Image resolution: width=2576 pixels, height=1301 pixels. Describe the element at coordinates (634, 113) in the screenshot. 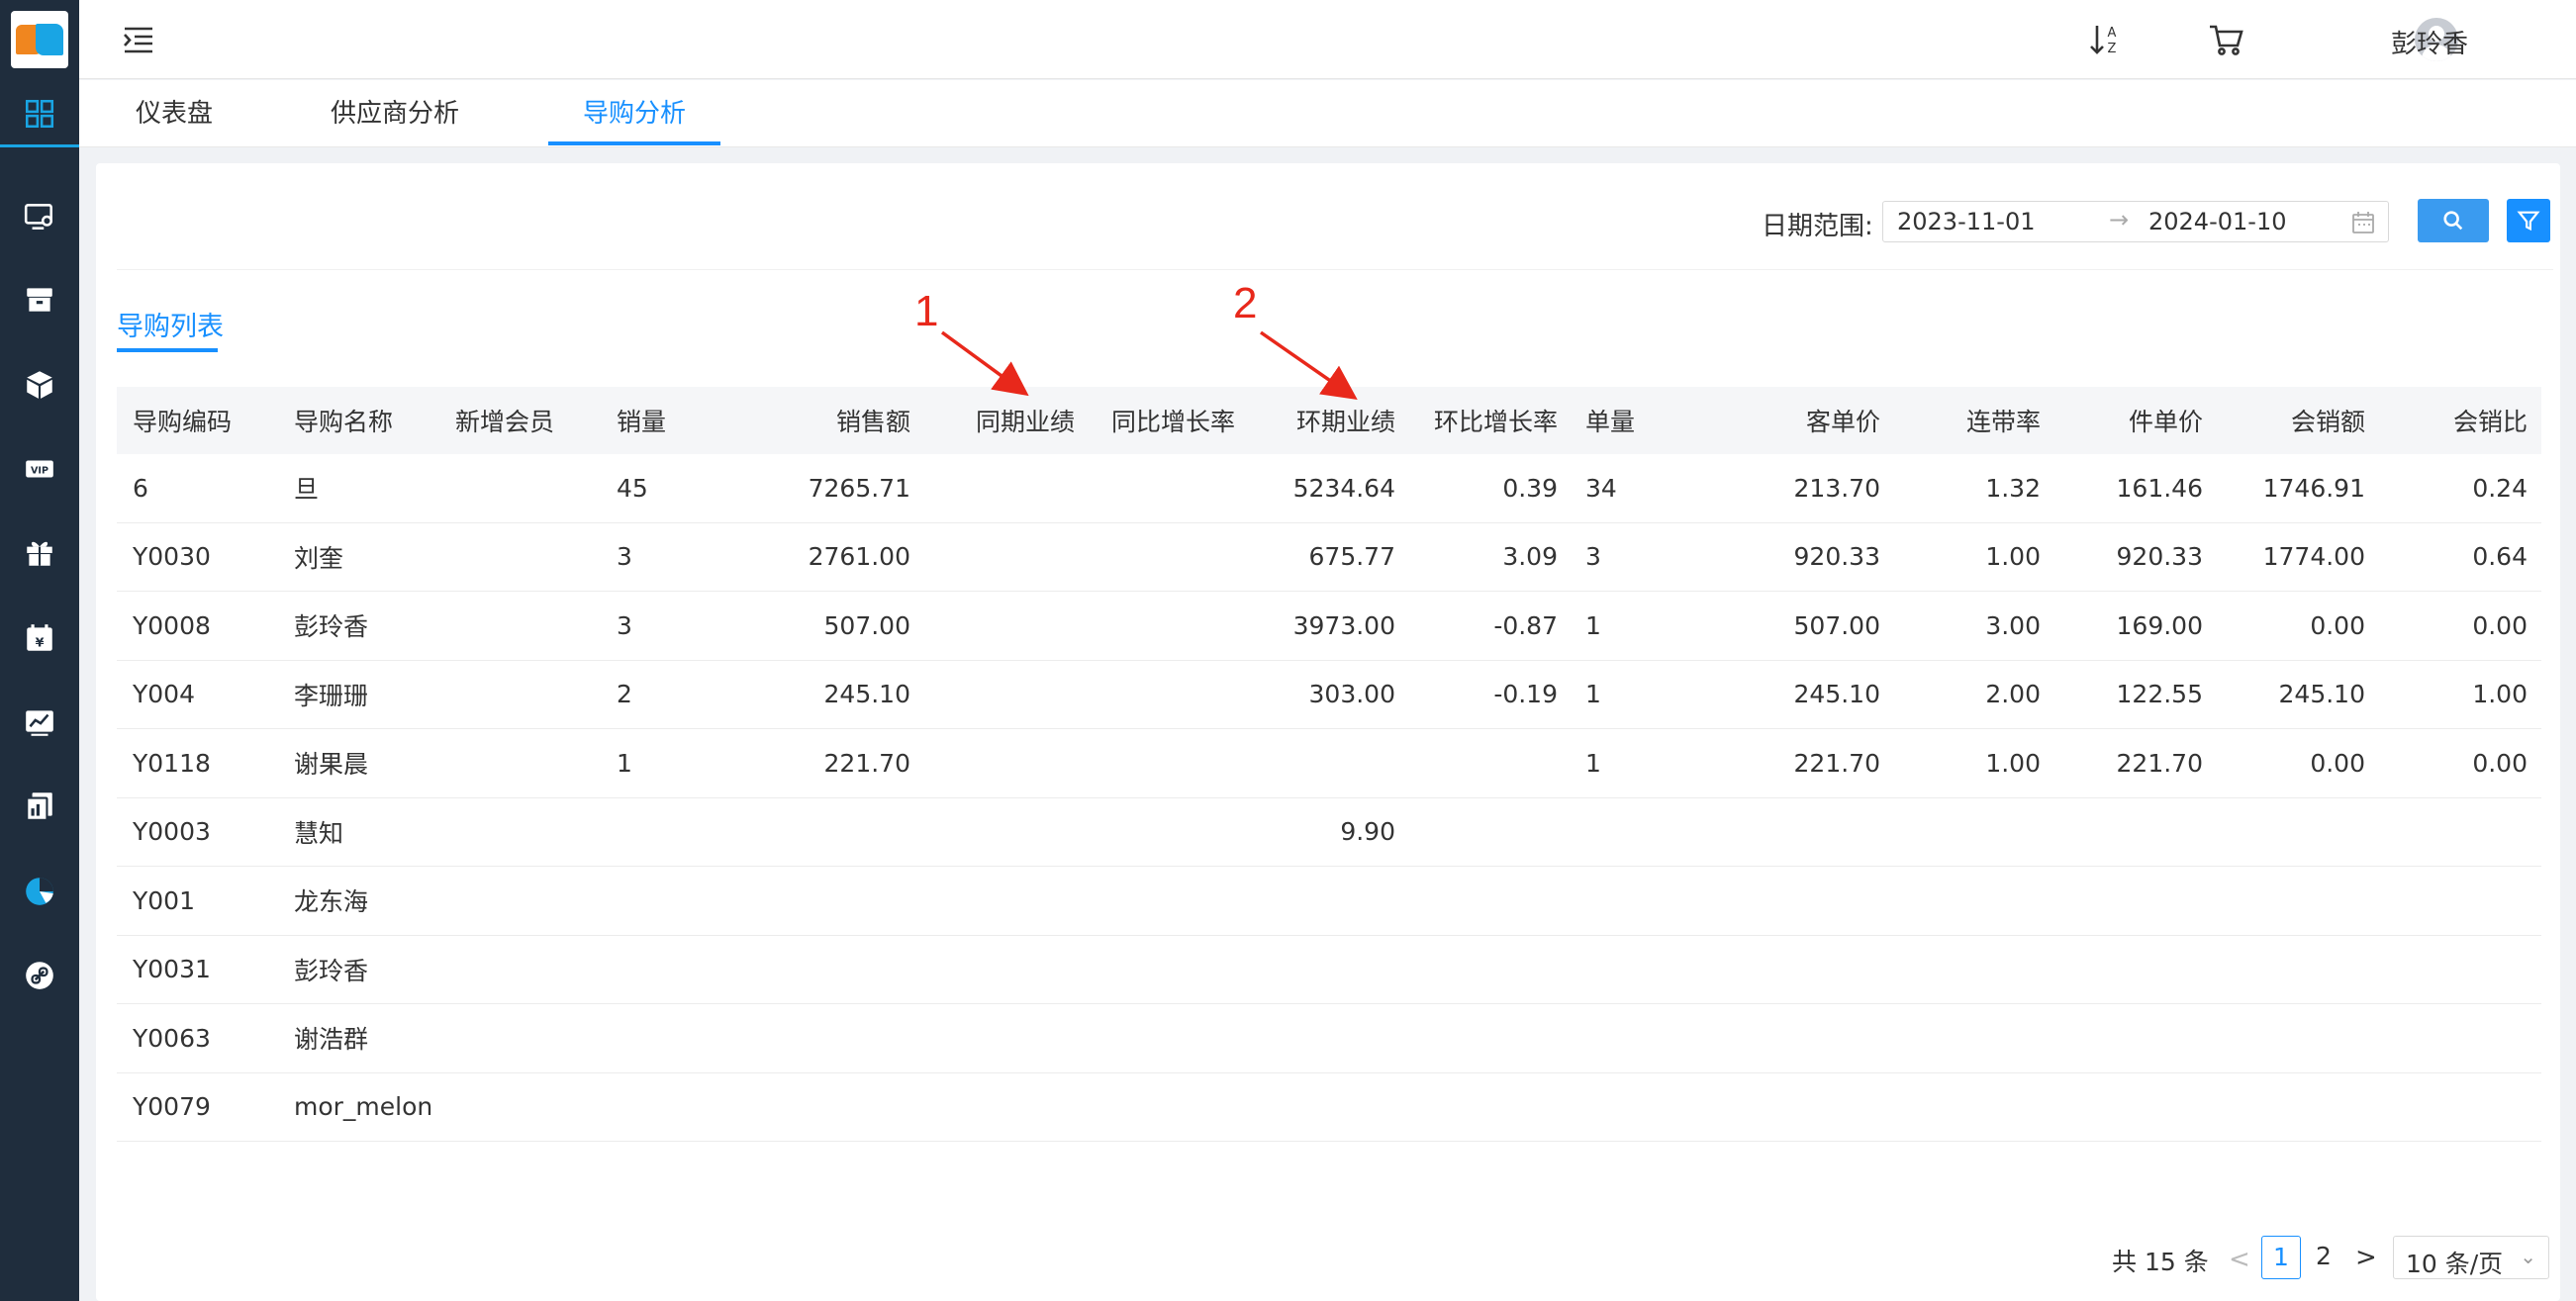

I see `tab-guide-analysis: 导购分析` at that location.